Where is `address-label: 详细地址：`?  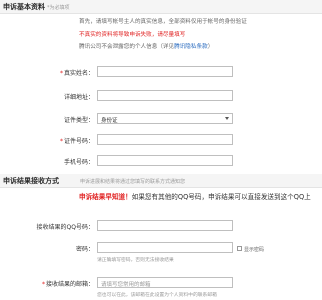
address-label: 详细地址： is located at coordinates (78, 97).